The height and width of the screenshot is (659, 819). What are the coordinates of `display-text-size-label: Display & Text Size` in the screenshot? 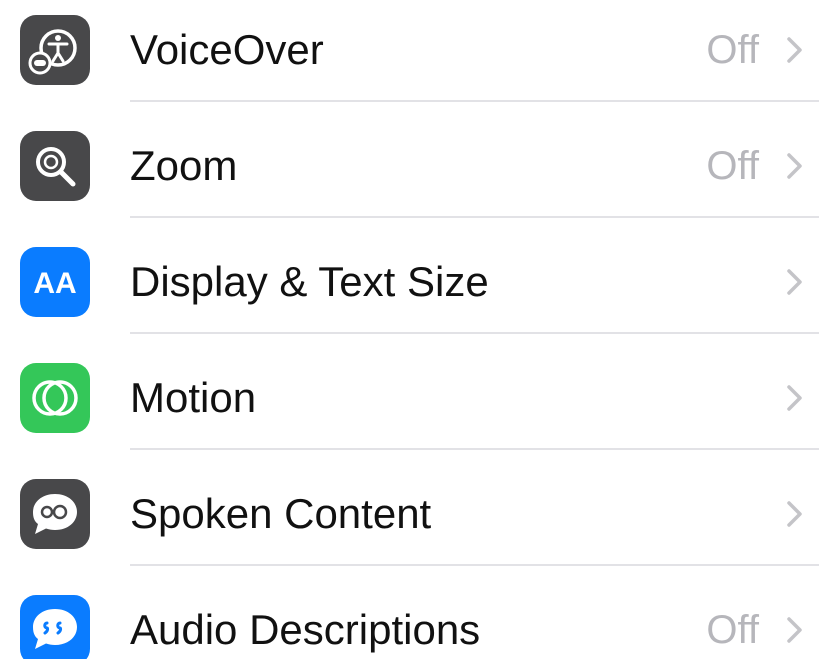 It's located at (309, 281).